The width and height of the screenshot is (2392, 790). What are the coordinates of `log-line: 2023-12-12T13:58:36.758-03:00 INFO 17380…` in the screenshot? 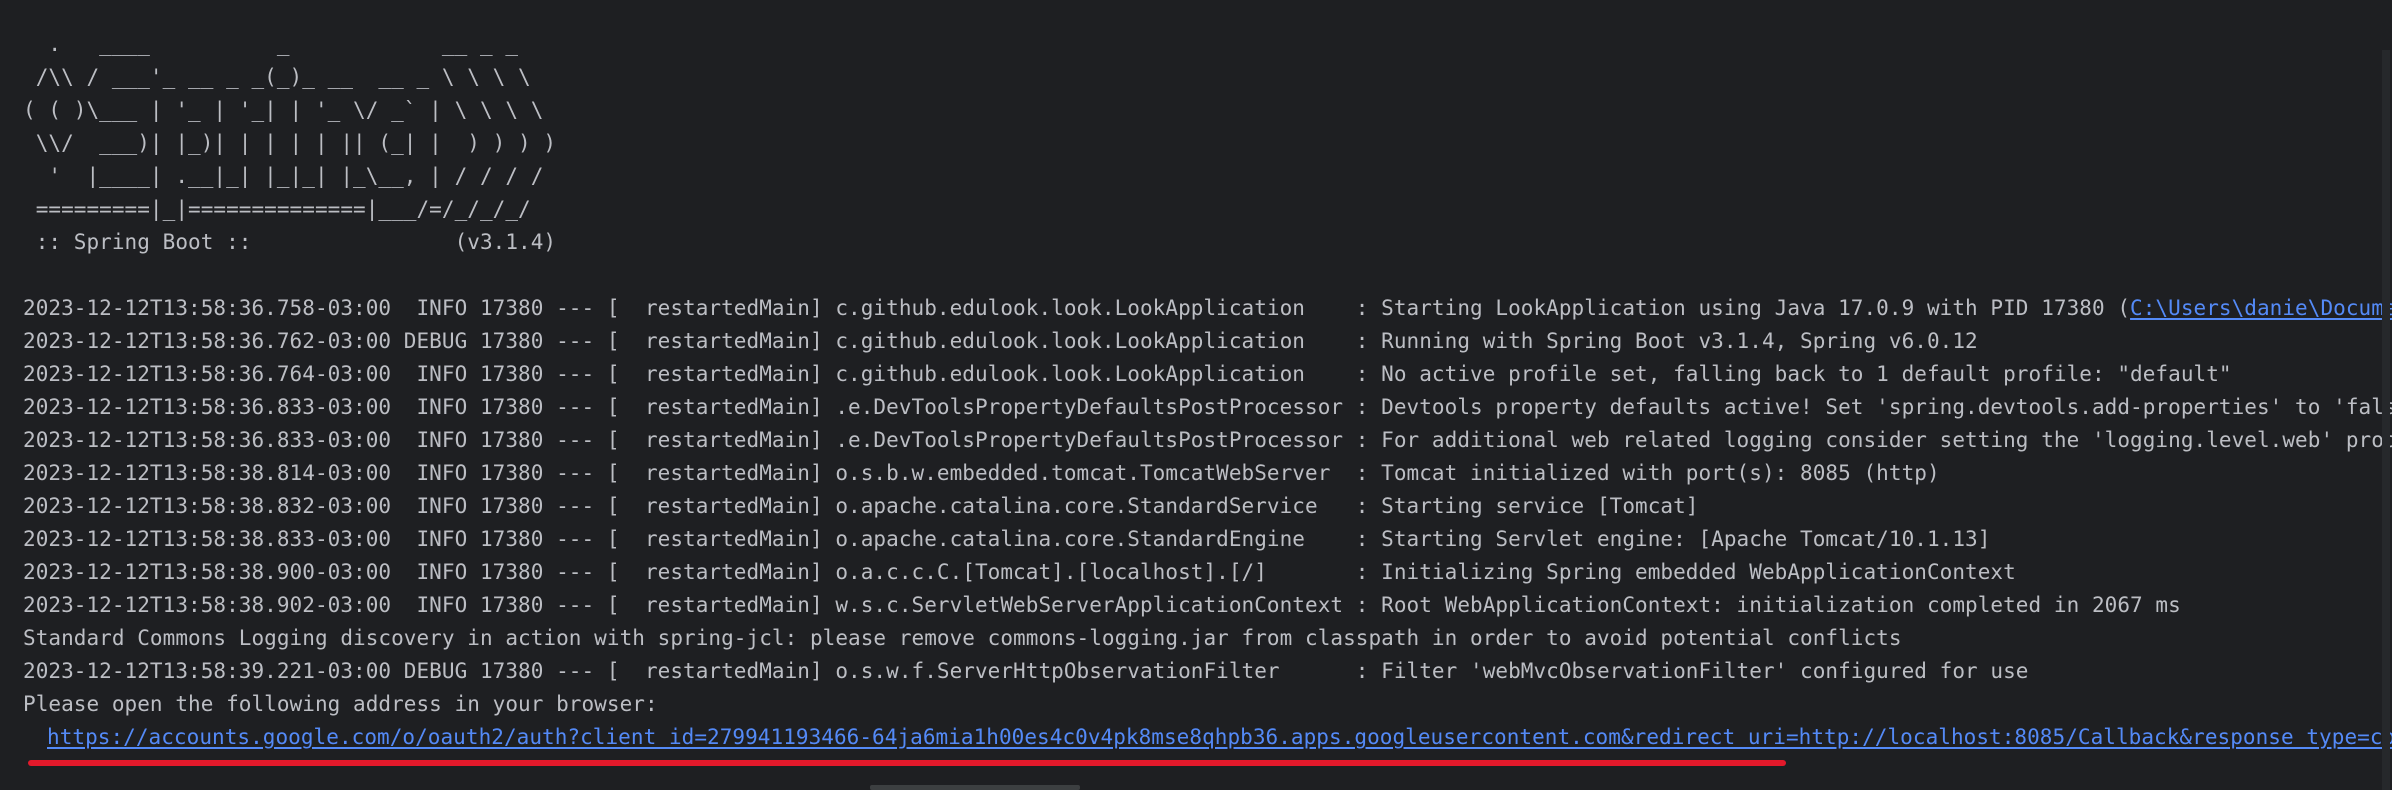 It's located at (1207, 308).